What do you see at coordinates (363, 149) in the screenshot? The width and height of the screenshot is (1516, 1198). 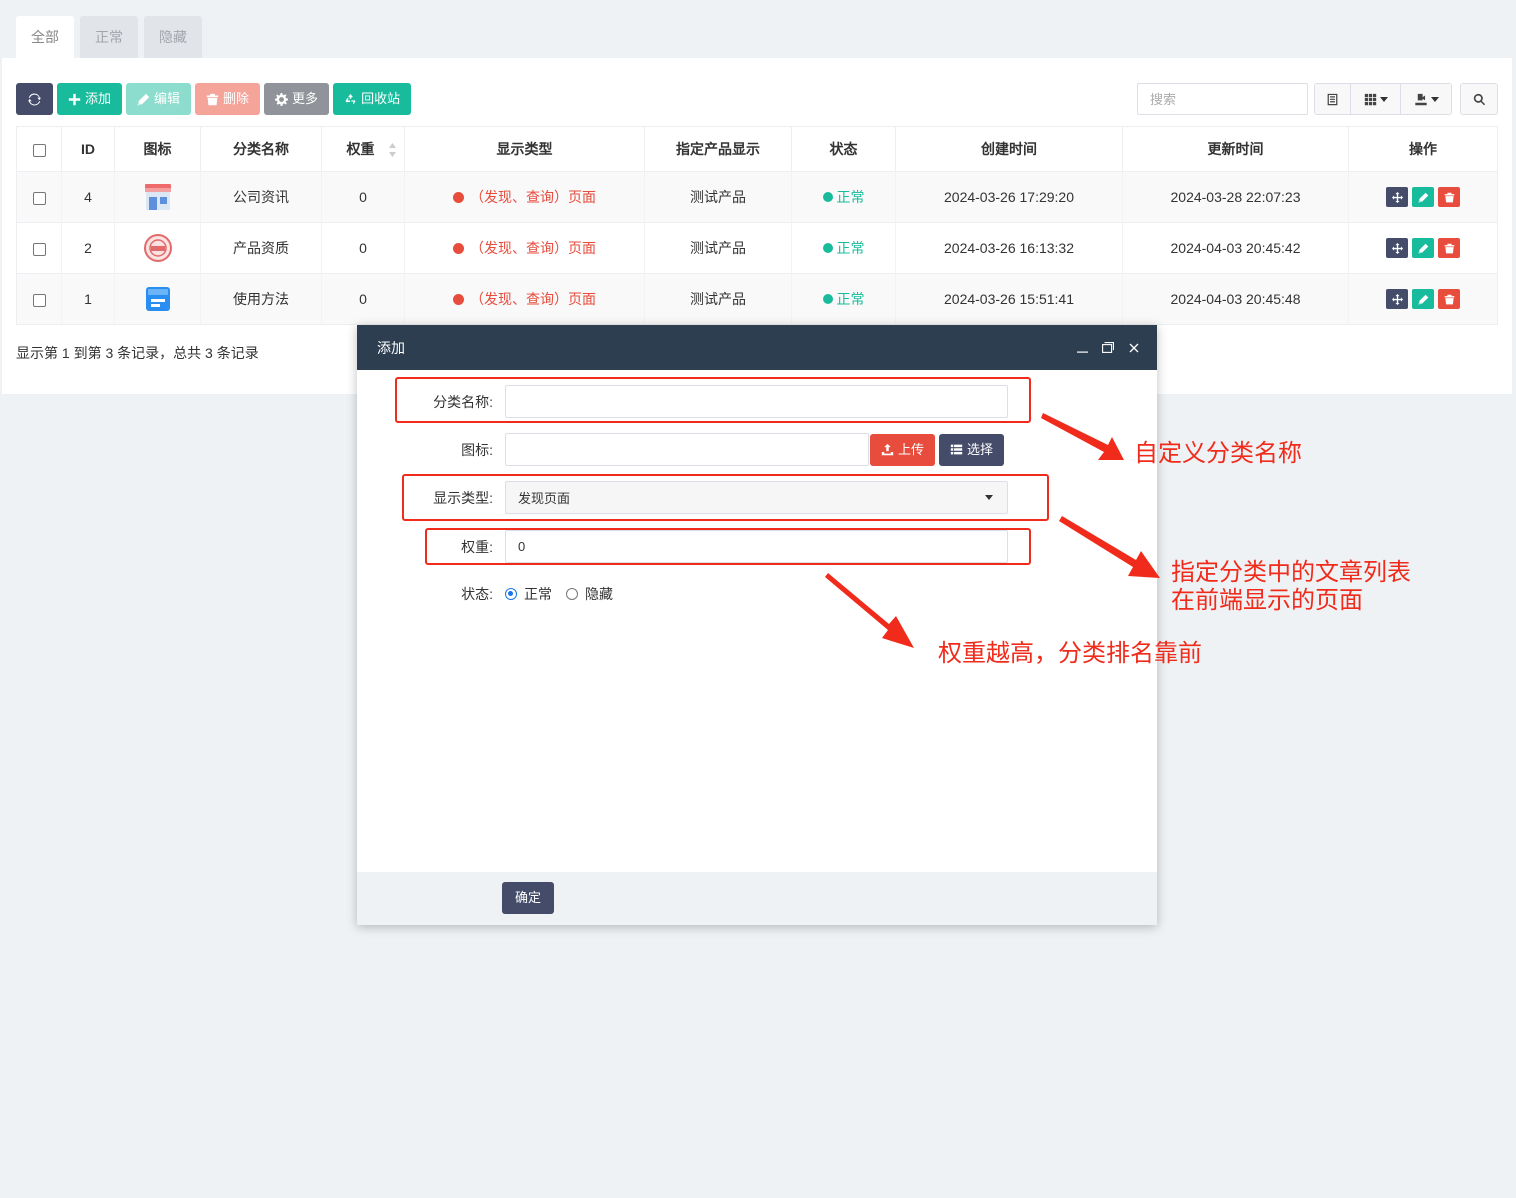 I see `col-weight: 权重` at bounding box center [363, 149].